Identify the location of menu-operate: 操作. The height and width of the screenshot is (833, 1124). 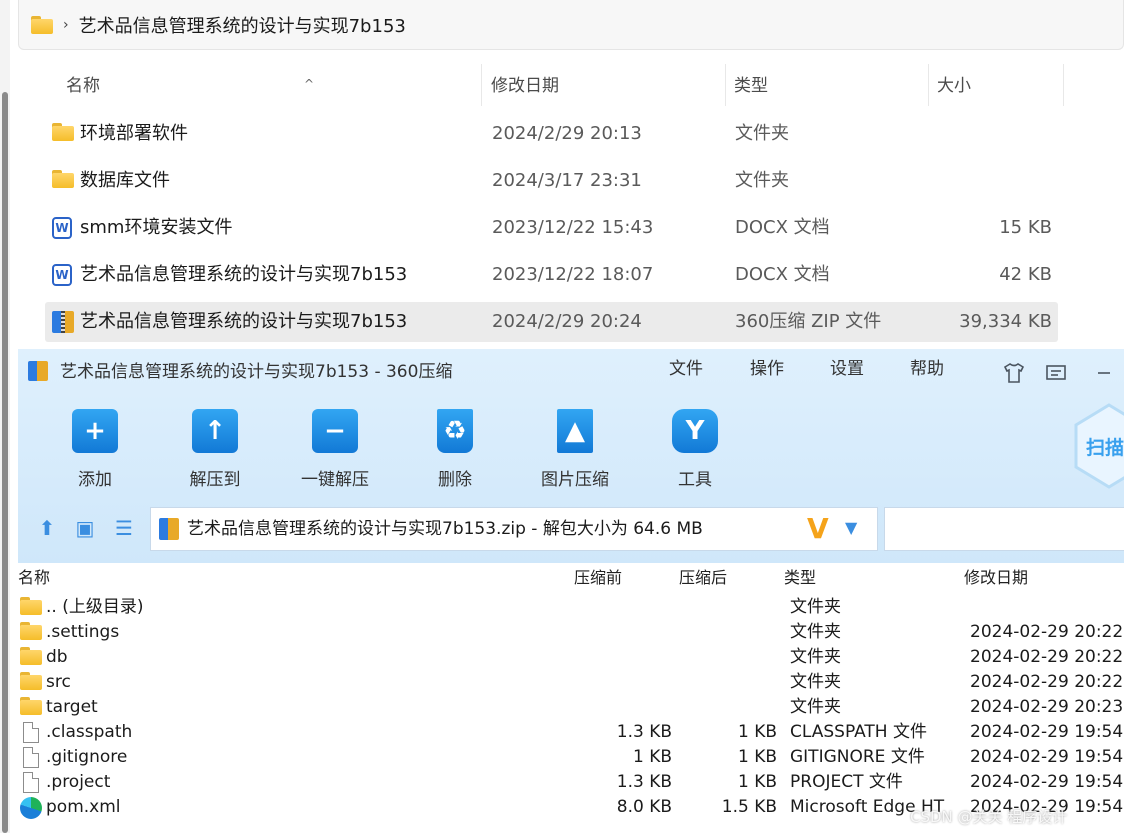
(767, 369).